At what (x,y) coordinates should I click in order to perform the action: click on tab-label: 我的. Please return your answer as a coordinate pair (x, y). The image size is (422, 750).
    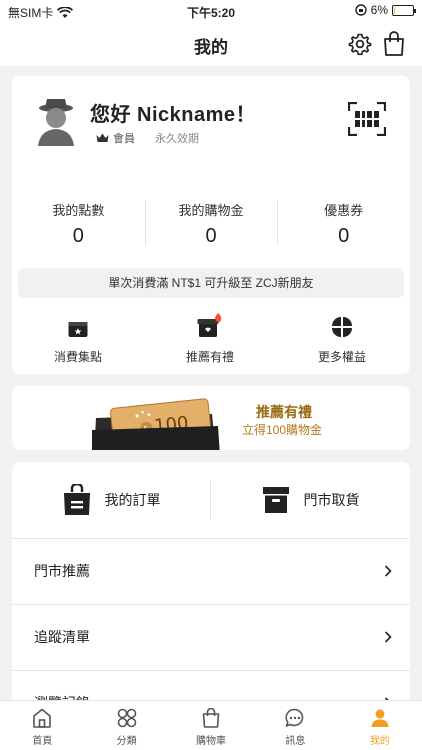
    Looking at the image, I should click on (379, 741).